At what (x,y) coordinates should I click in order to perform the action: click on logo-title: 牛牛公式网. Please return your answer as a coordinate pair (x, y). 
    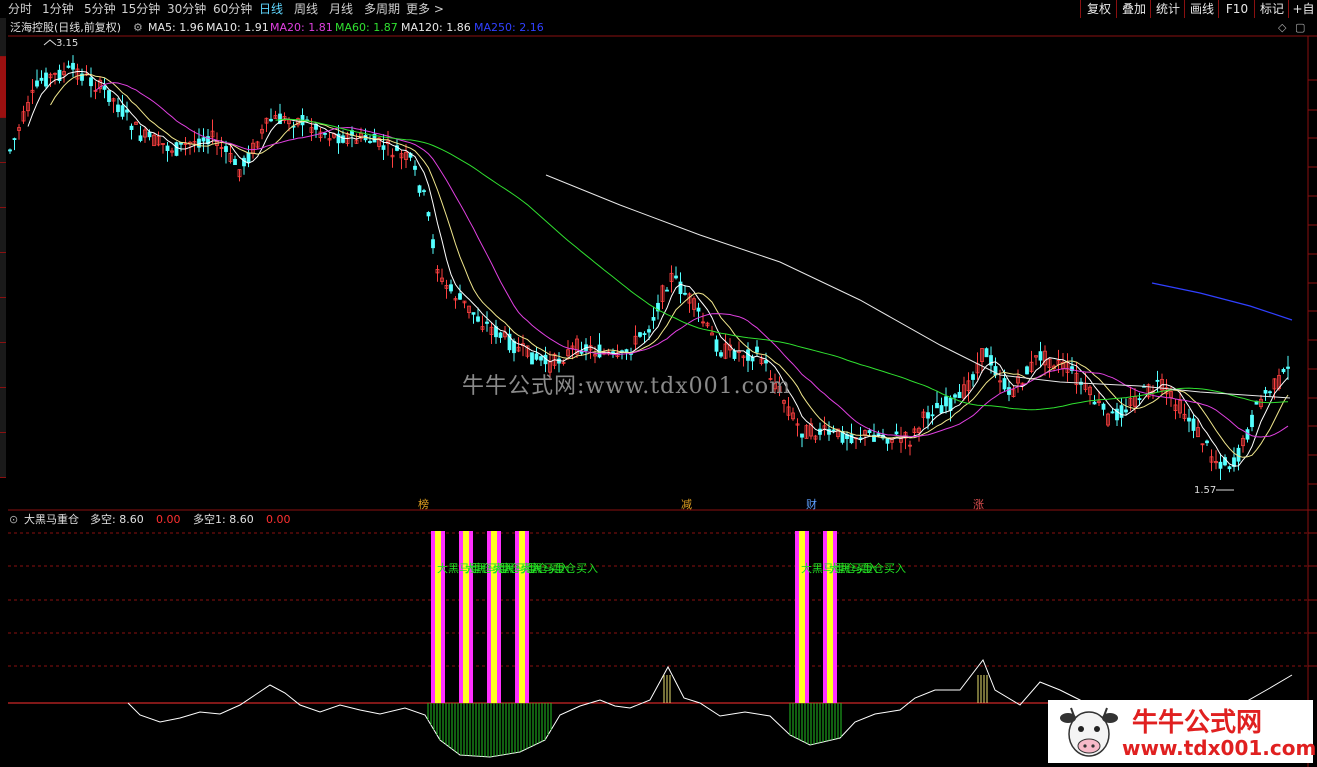
    Looking at the image, I should click on (1197, 723).